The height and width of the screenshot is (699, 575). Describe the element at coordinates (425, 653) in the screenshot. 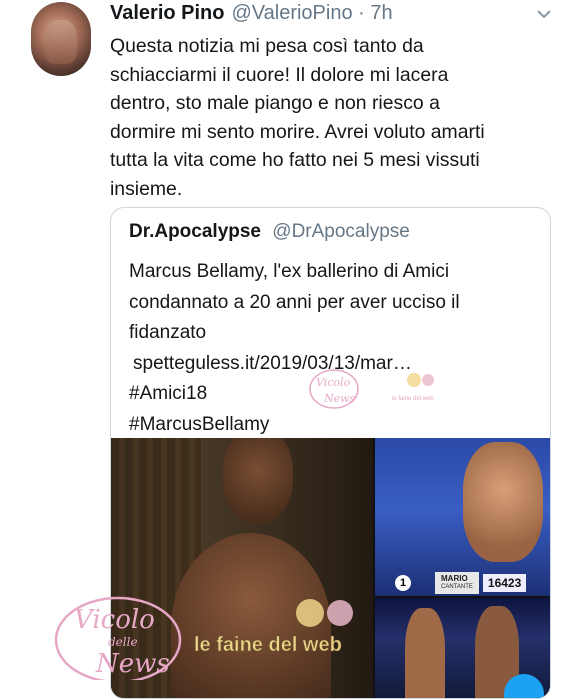

I see `photo-figure-left` at that location.